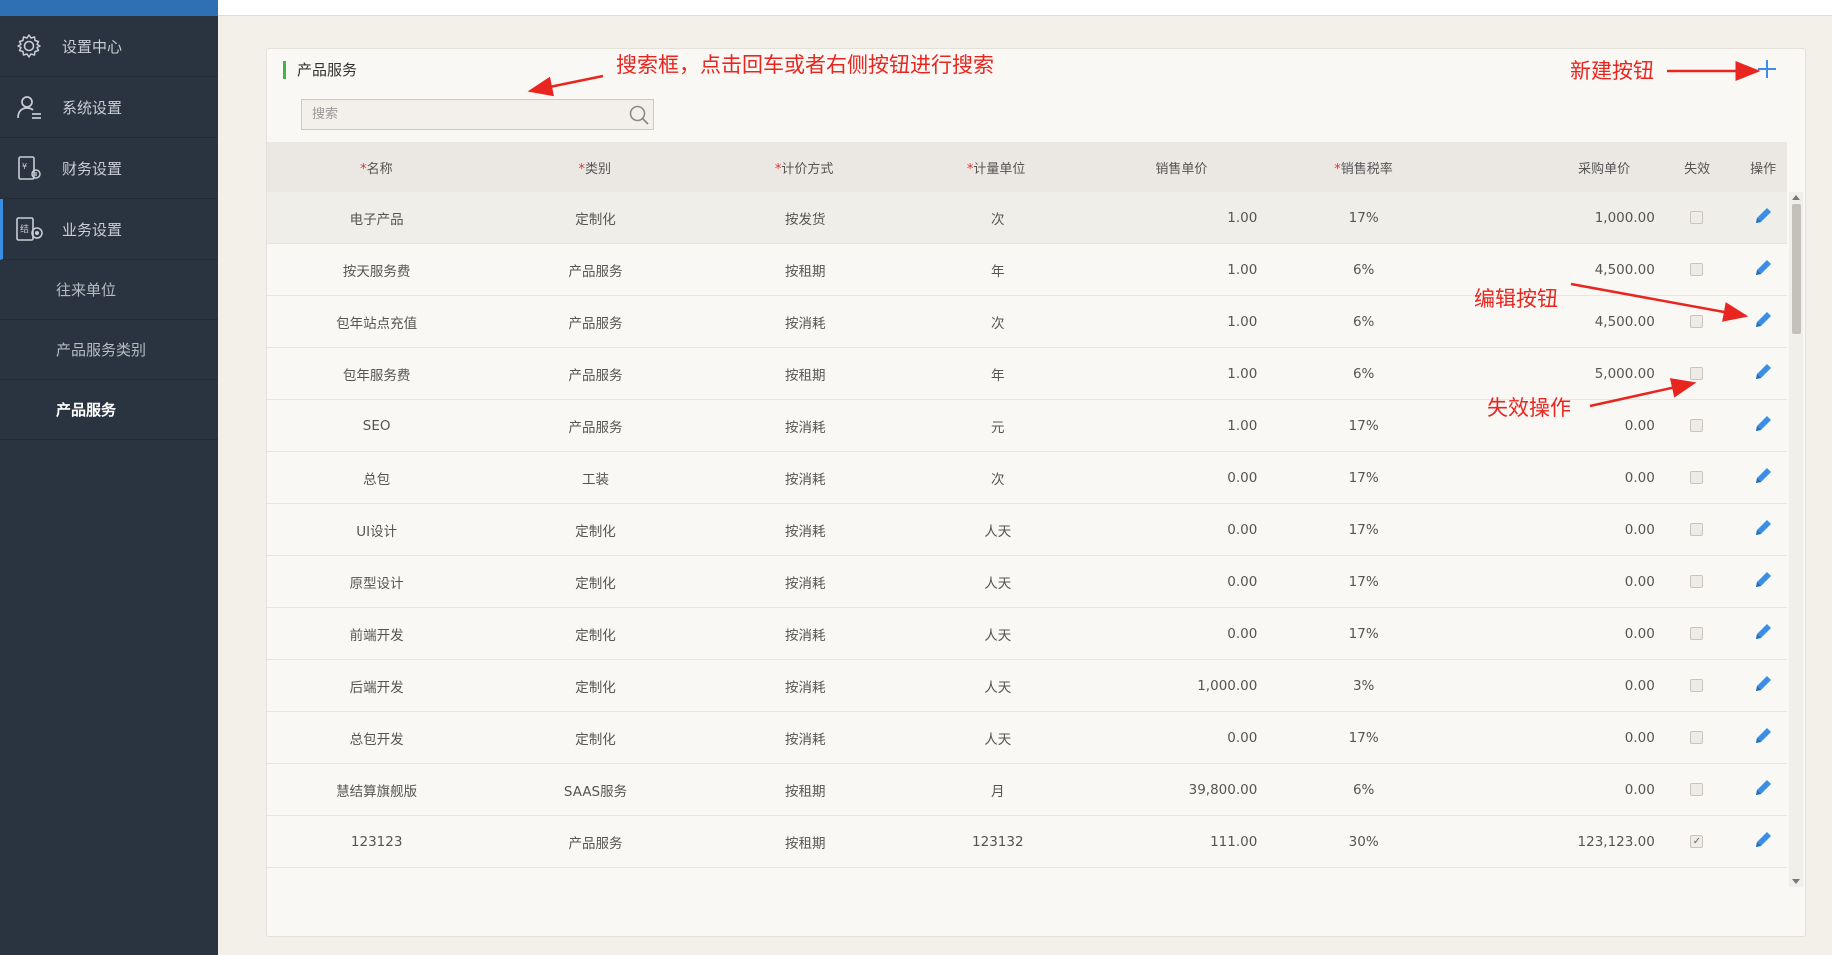  What do you see at coordinates (377, 479) in the screenshot?
I see `cell-name: 总包` at bounding box center [377, 479].